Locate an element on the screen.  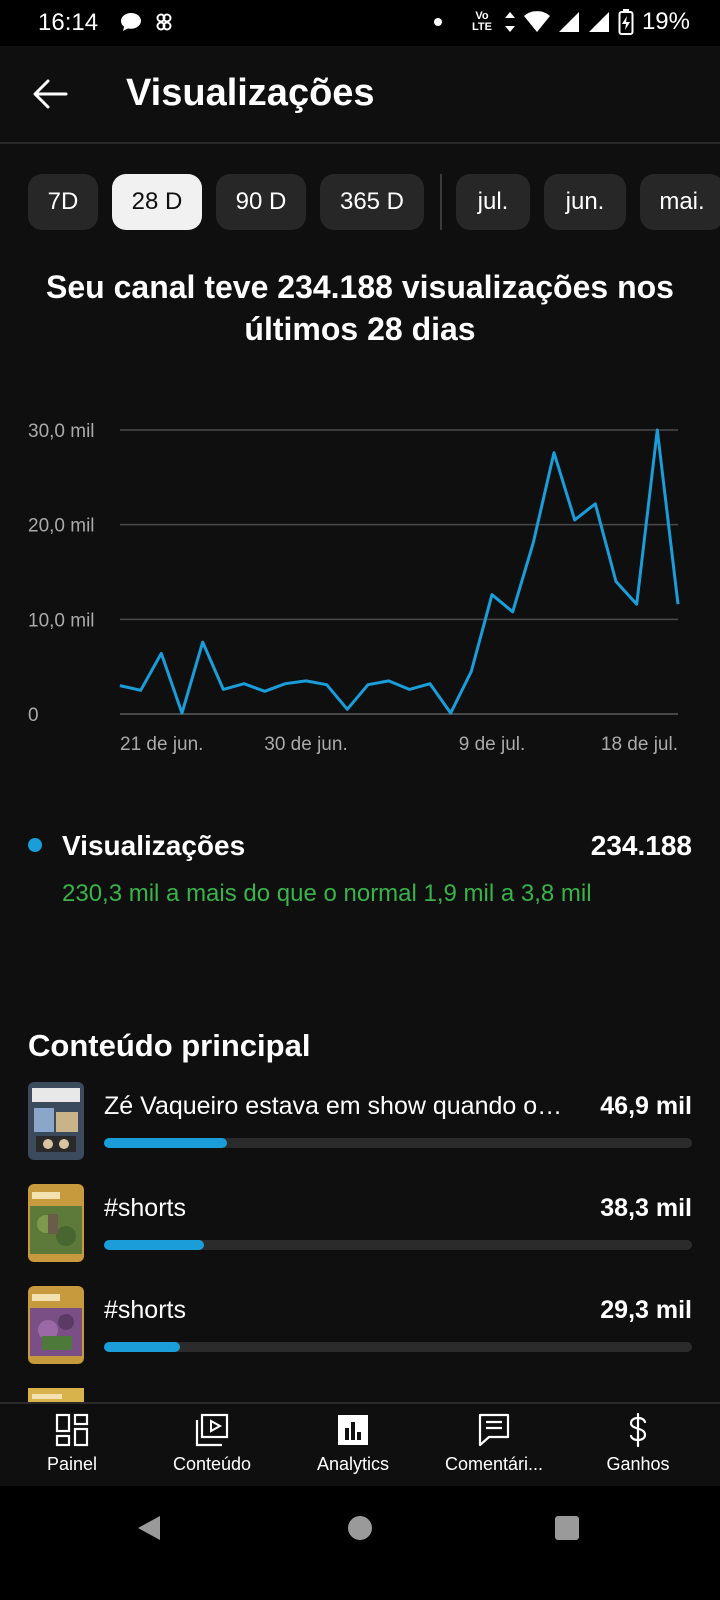
battery-percent: 19% is located at coordinates (665, 21).